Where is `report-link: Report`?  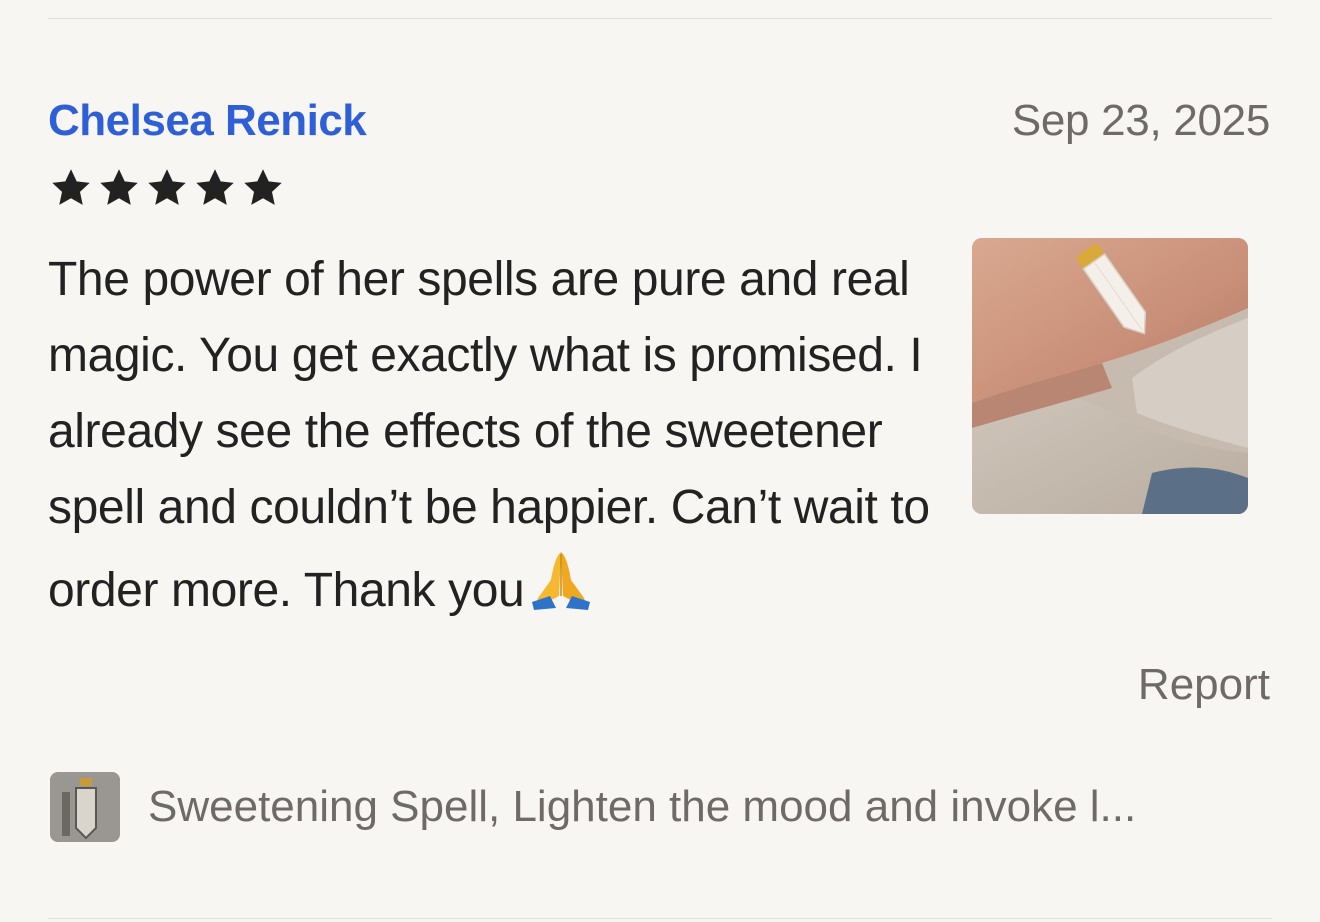 report-link: Report is located at coordinates (1204, 685).